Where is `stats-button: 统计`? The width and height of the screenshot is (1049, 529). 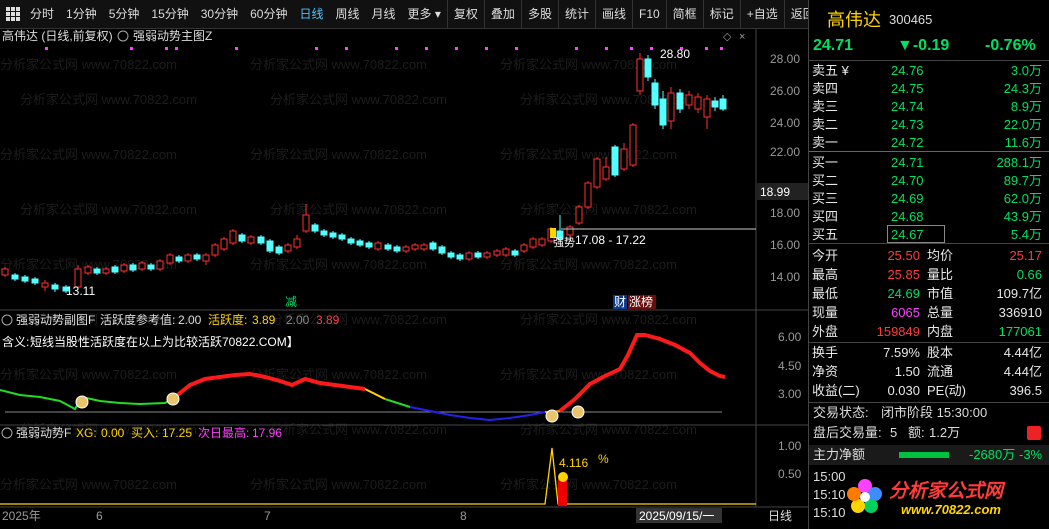 stats-button: 统计 is located at coordinates (576, 14).